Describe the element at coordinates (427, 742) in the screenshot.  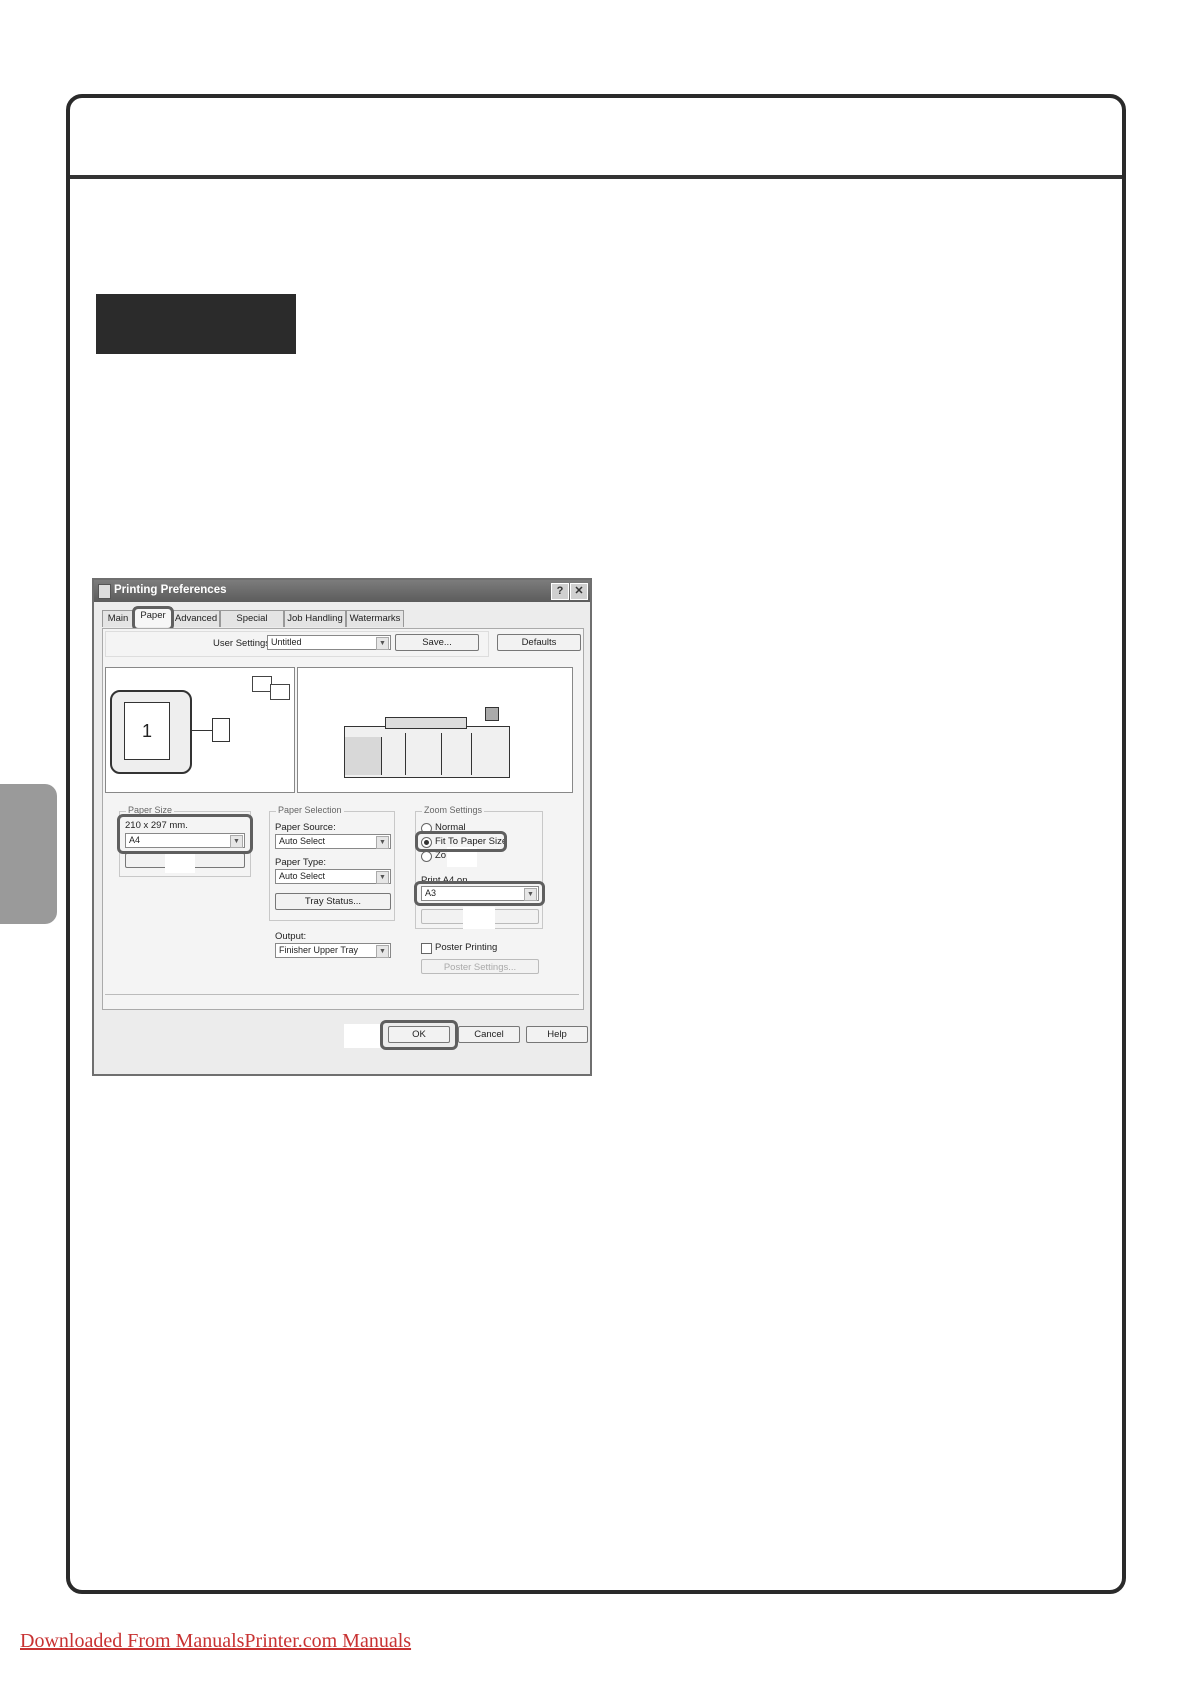
I see `printer-machine-icon` at that location.